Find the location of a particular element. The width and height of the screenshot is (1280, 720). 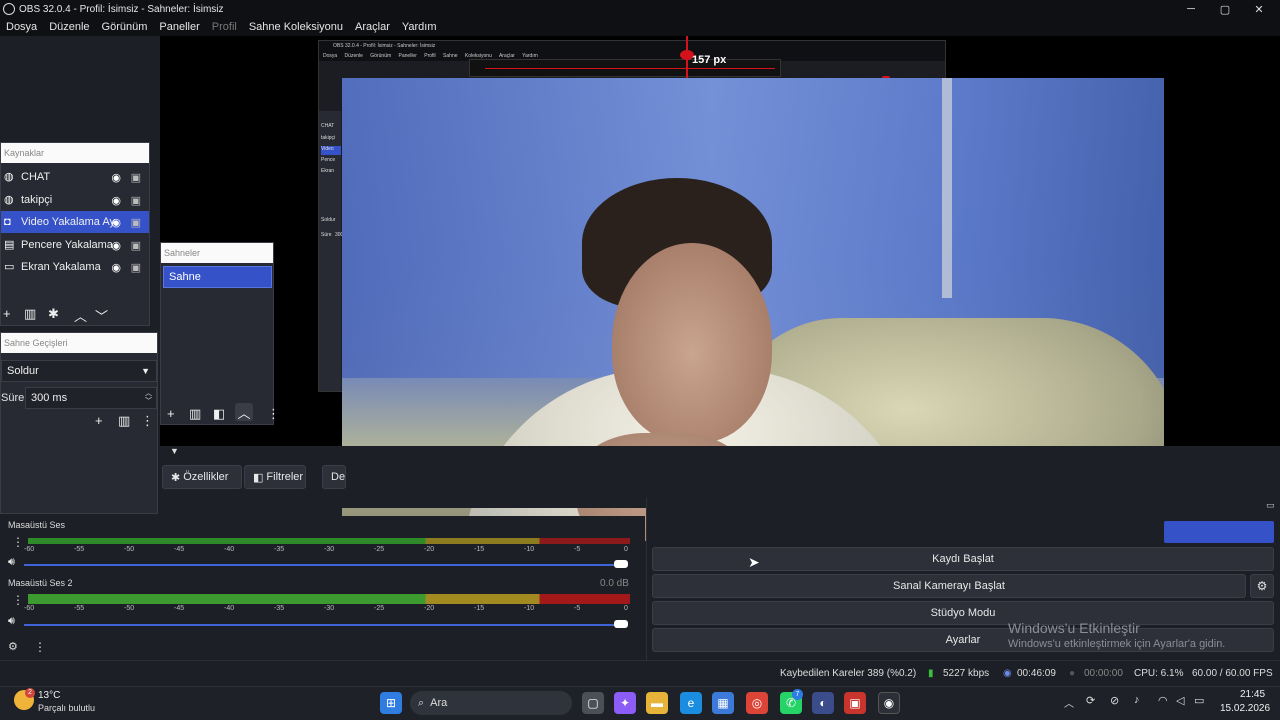

transition-select: Soldur ▼ is located at coordinates (79, 371).